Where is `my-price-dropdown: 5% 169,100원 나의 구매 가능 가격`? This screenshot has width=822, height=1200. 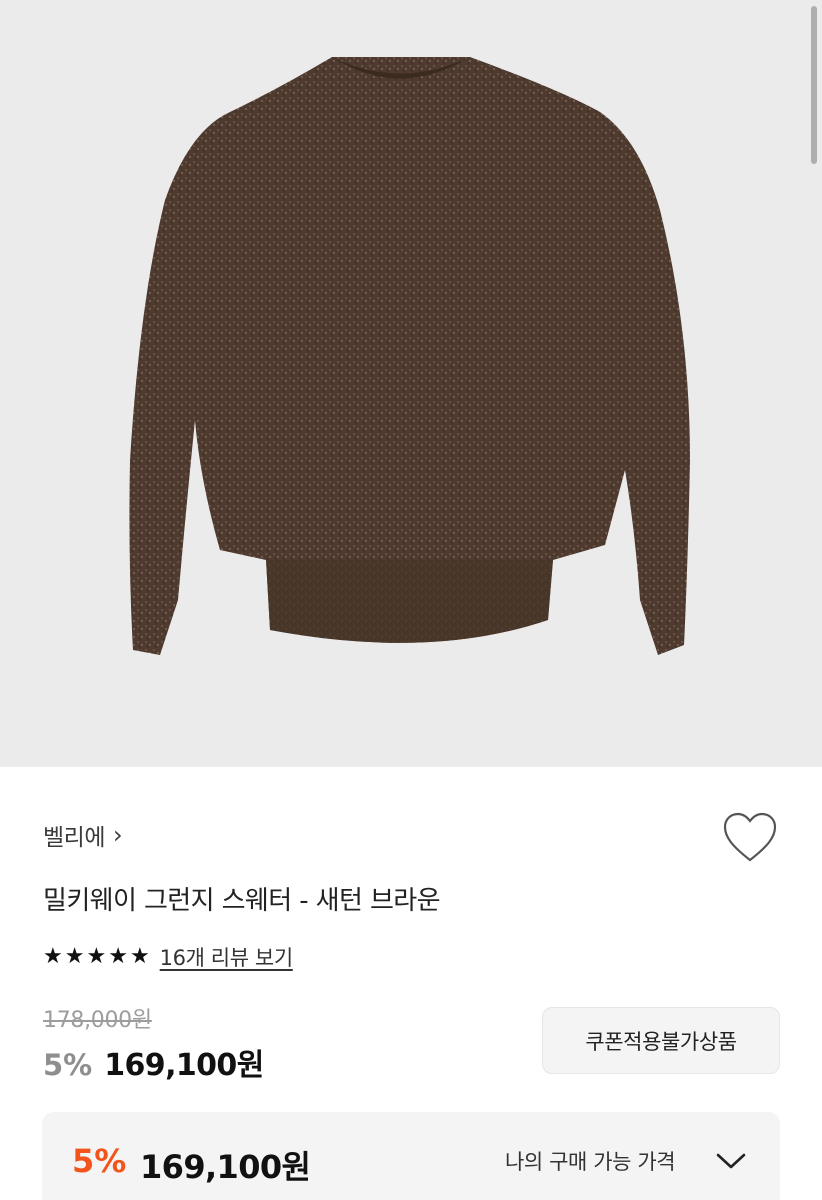 my-price-dropdown: 5% 169,100원 나의 구매 가능 가격 is located at coordinates (411, 1156).